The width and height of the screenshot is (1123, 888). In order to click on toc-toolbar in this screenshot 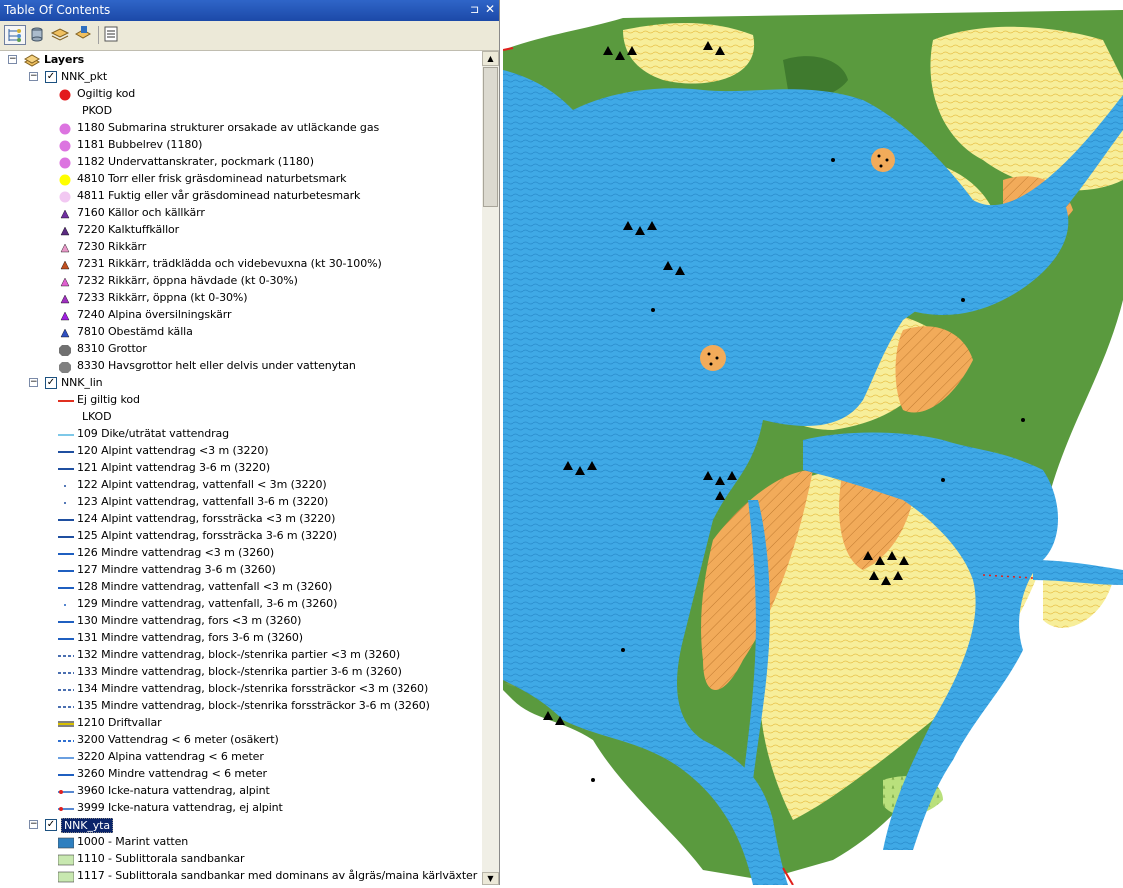, I will do `click(249, 36)`.